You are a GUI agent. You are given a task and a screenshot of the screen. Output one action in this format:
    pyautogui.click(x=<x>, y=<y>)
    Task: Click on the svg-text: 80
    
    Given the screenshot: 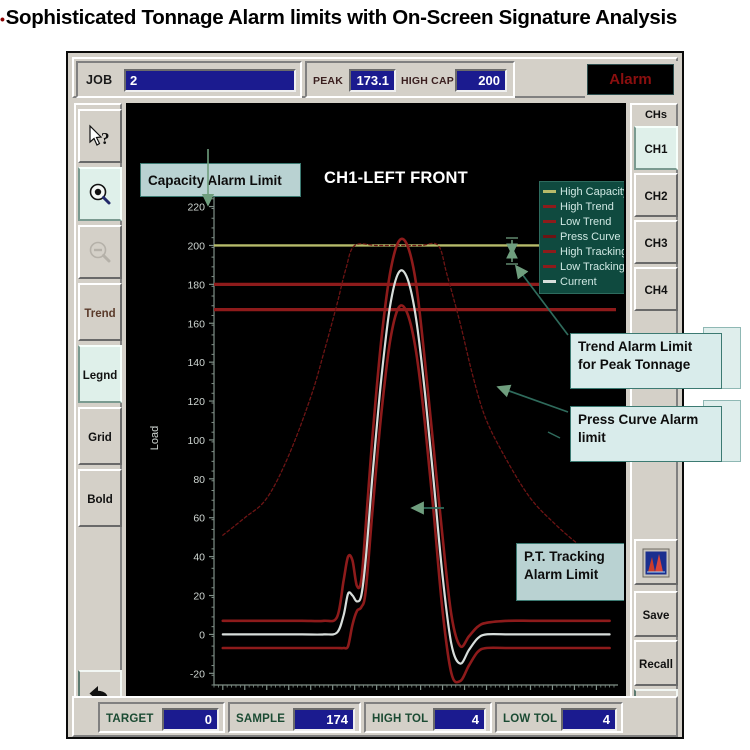 What is the action you would take?
    pyautogui.click(x=199, y=480)
    